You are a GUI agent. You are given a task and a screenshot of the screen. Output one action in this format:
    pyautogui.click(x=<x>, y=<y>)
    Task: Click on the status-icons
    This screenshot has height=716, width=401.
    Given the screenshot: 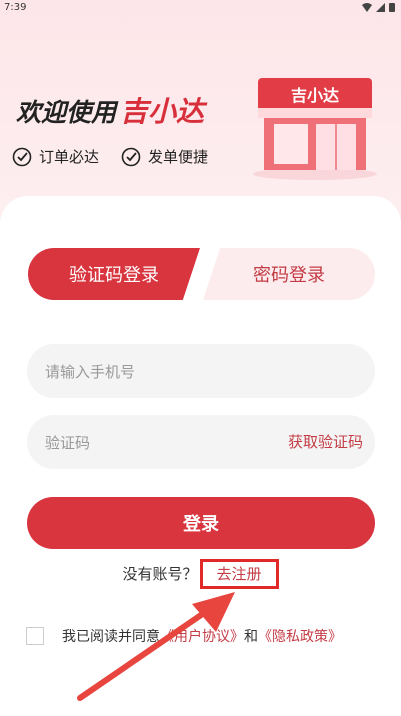 What is the action you would take?
    pyautogui.click(x=378, y=7)
    